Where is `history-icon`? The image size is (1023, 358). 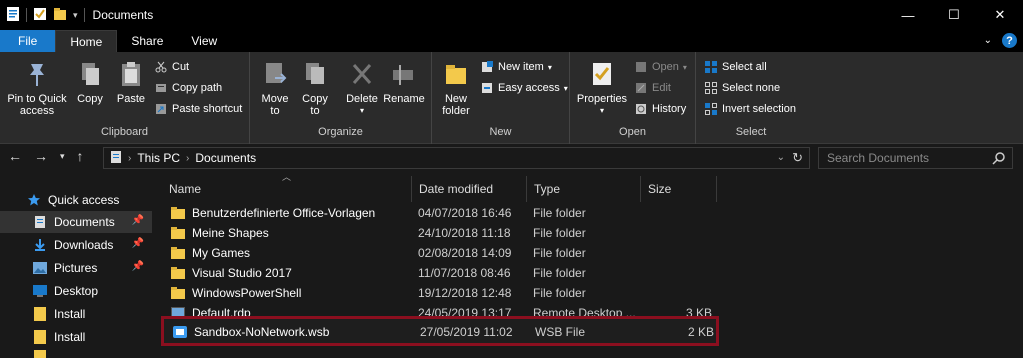
history-icon is located at coordinates (641, 109).